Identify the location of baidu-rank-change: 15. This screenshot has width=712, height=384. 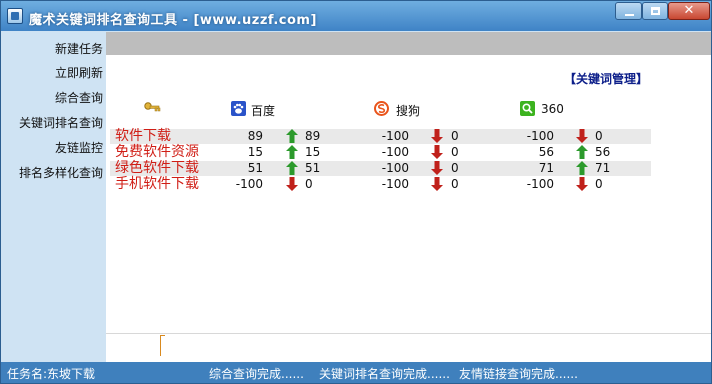
(313, 152).